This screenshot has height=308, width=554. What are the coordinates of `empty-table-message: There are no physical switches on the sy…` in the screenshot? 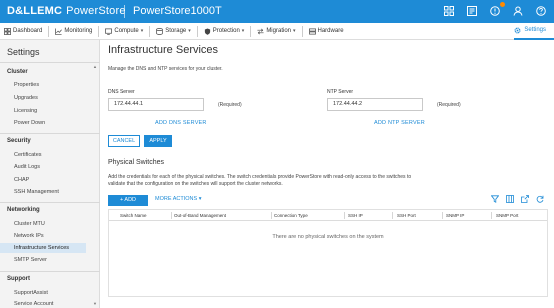 It's located at (328, 237).